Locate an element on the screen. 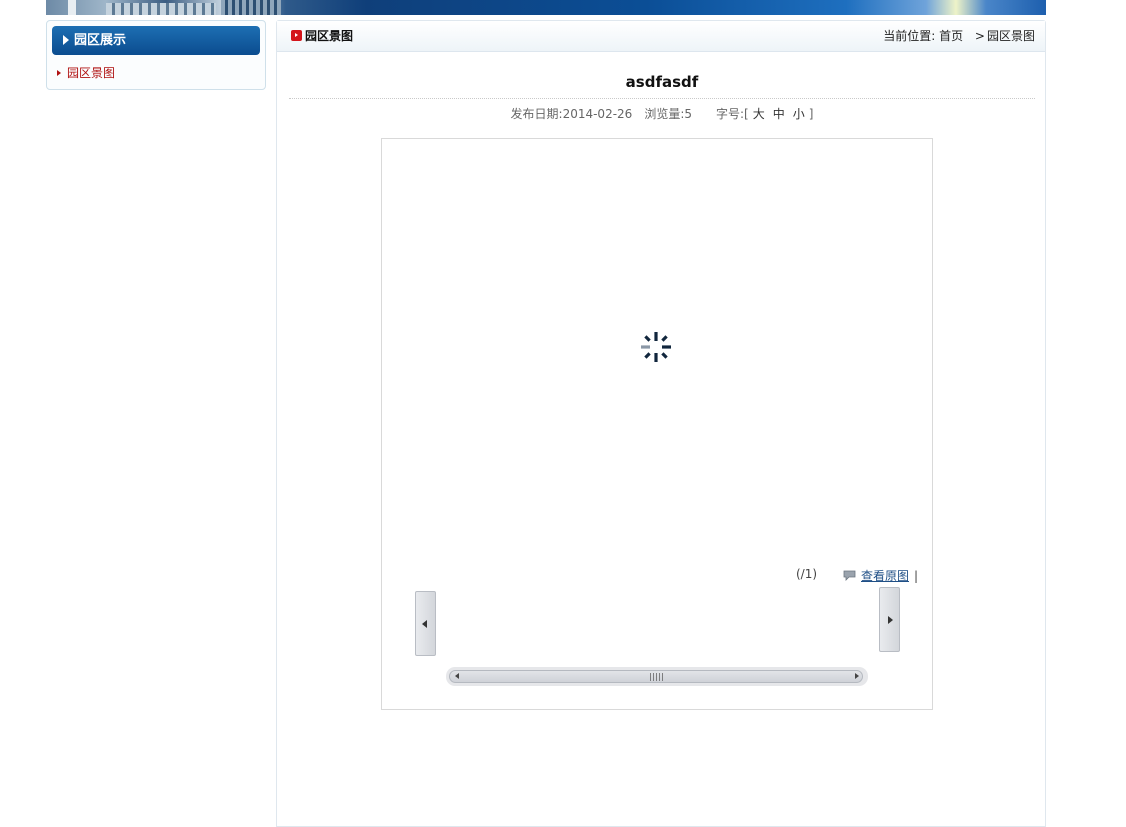 The height and width of the screenshot is (827, 1126). sidebar-header-label: 园区展示 is located at coordinates (100, 40).